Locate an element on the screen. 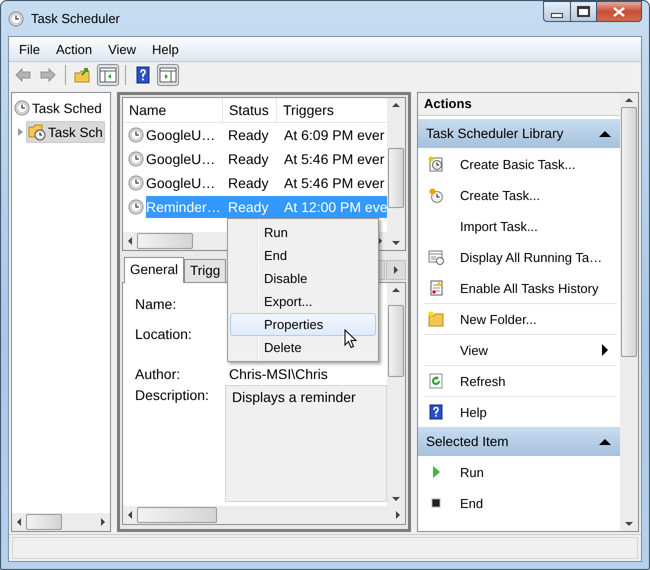 This screenshot has height=570, width=650. command-link: View is located at coordinates (520, 349).